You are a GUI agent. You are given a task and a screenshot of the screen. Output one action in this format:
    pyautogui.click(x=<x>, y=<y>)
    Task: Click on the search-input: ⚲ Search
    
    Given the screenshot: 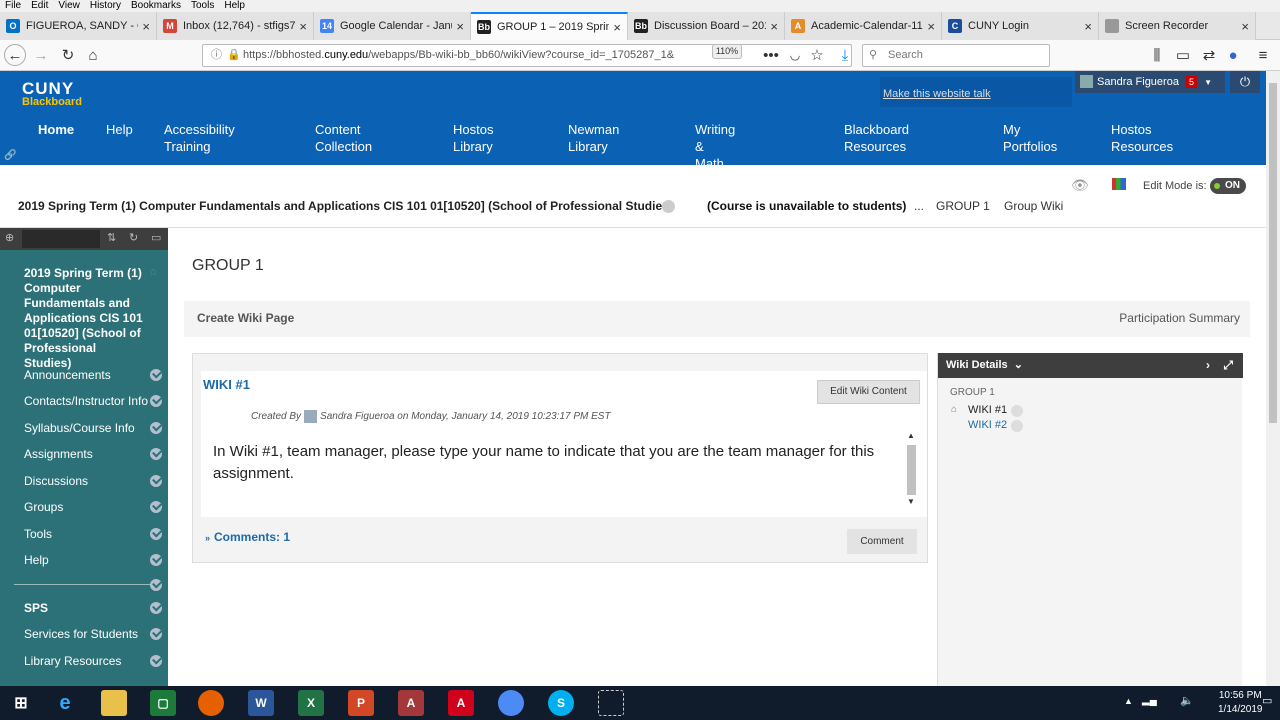 What is the action you would take?
    pyautogui.click(x=956, y=55)
    